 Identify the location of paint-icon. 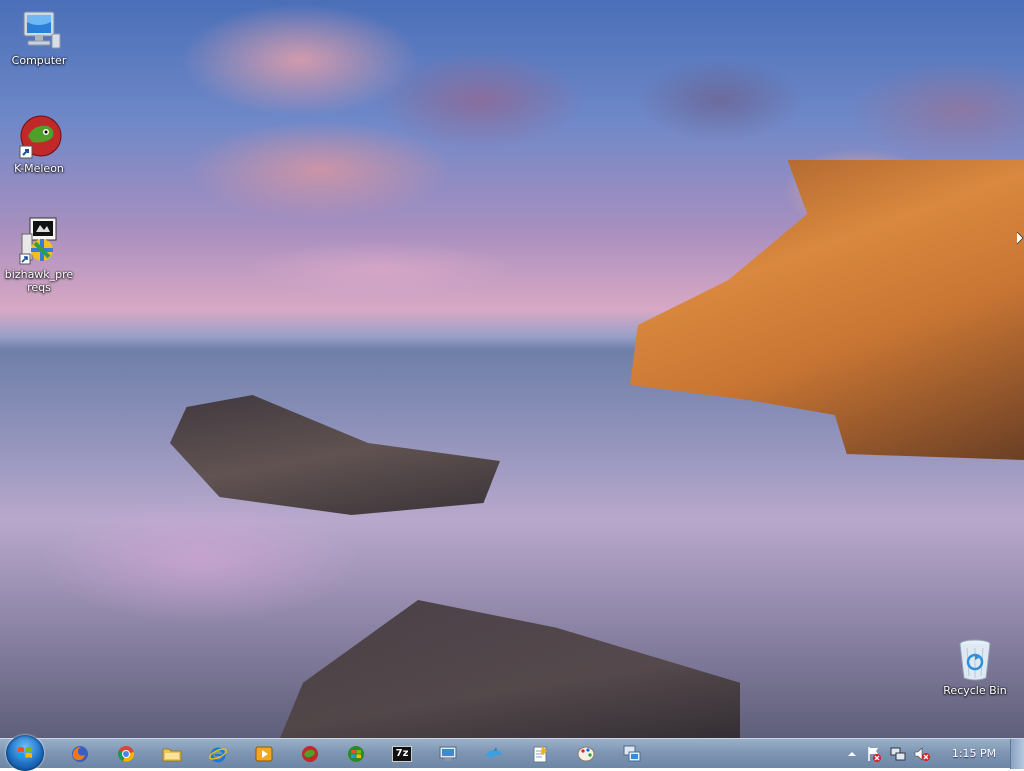
(586, 754).